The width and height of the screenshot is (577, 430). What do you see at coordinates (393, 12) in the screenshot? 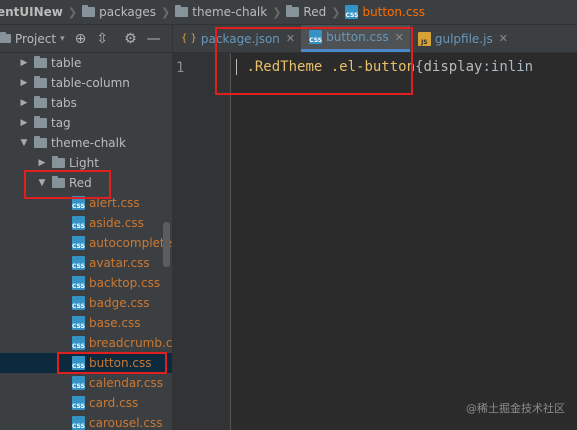
I see `breadcrumb-label: button.css` at bounding box center [393, 12].